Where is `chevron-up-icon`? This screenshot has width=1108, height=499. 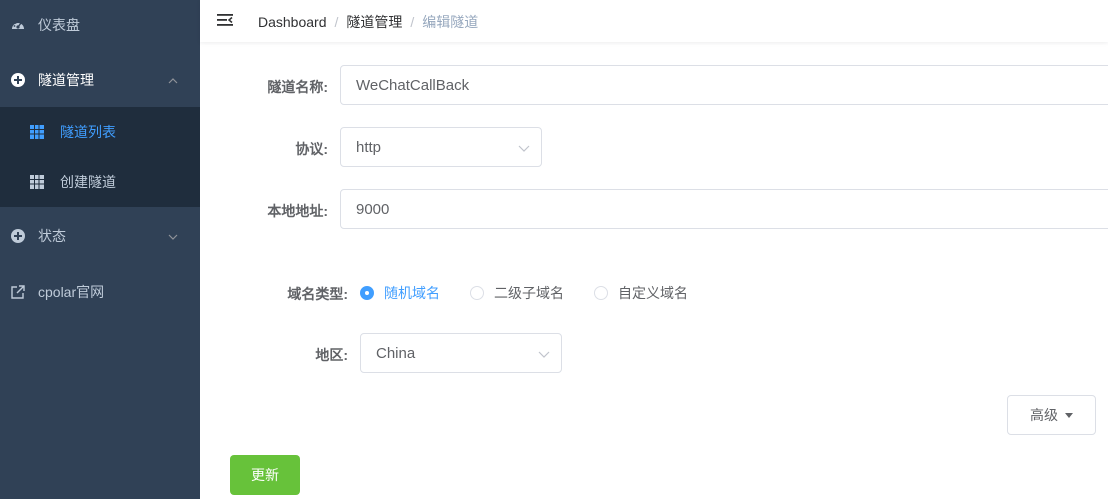 chevron-up-icon is located at coordinates (173, 80).